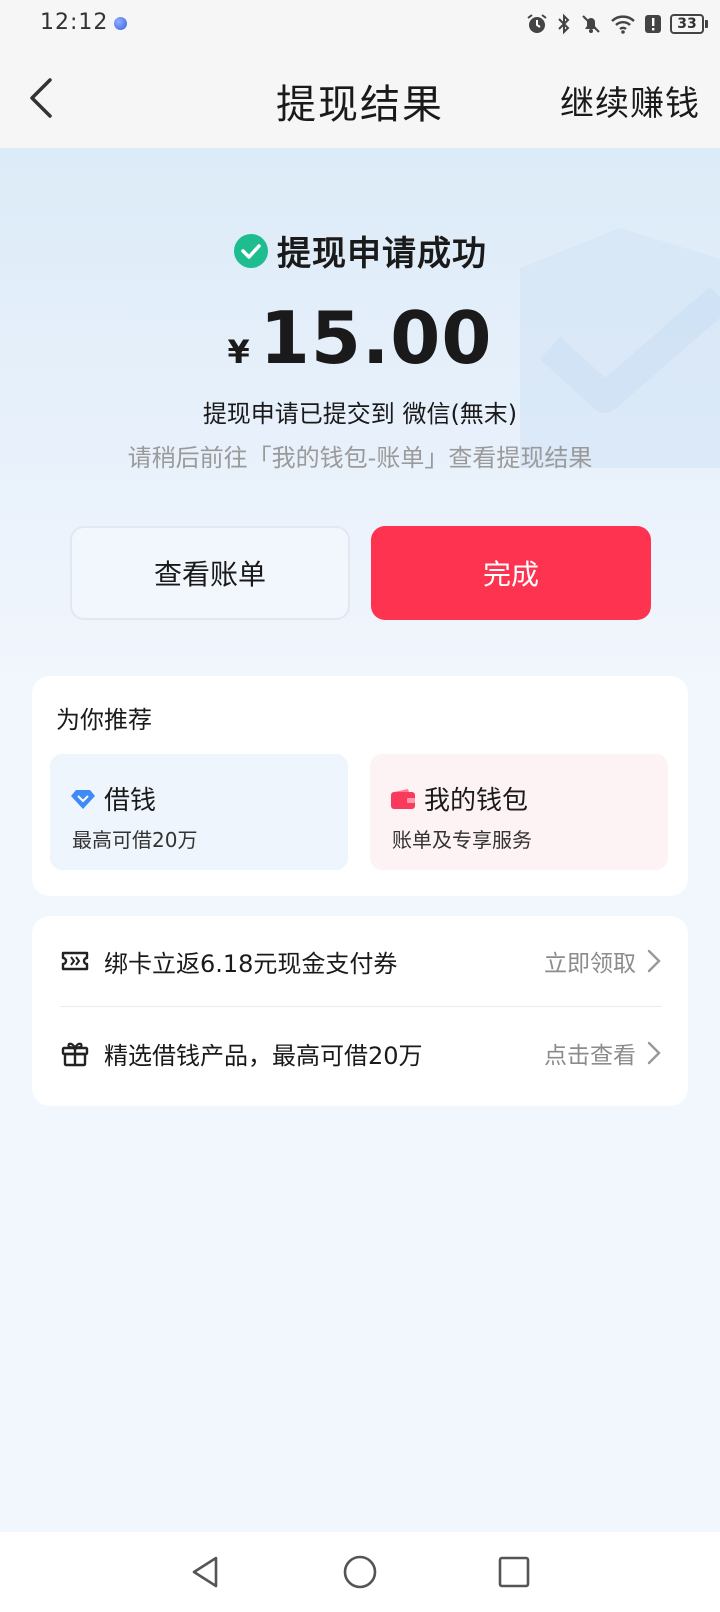 The height and width of the screenshot is (1612, 720). Describe the element at coordinates (263, 1055) in the screenshot. I see `promo-text: 精选借钱产品，最高可借20万` at that location.